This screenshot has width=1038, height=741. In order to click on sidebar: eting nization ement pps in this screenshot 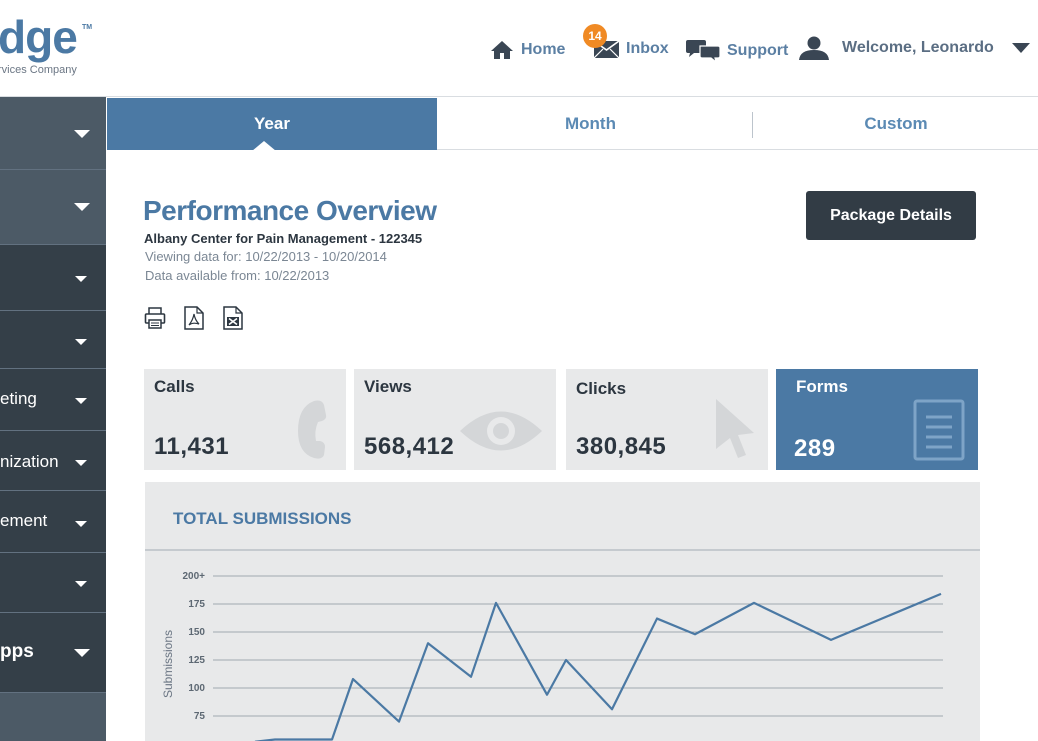, I will do `click(53, 419)`.